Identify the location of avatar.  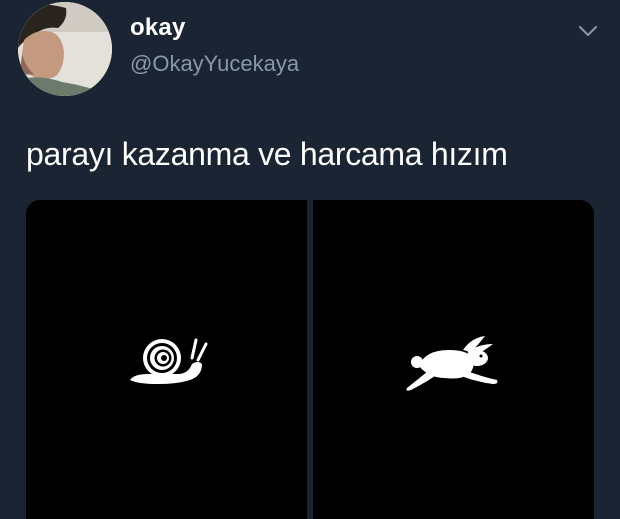
(65, 49).